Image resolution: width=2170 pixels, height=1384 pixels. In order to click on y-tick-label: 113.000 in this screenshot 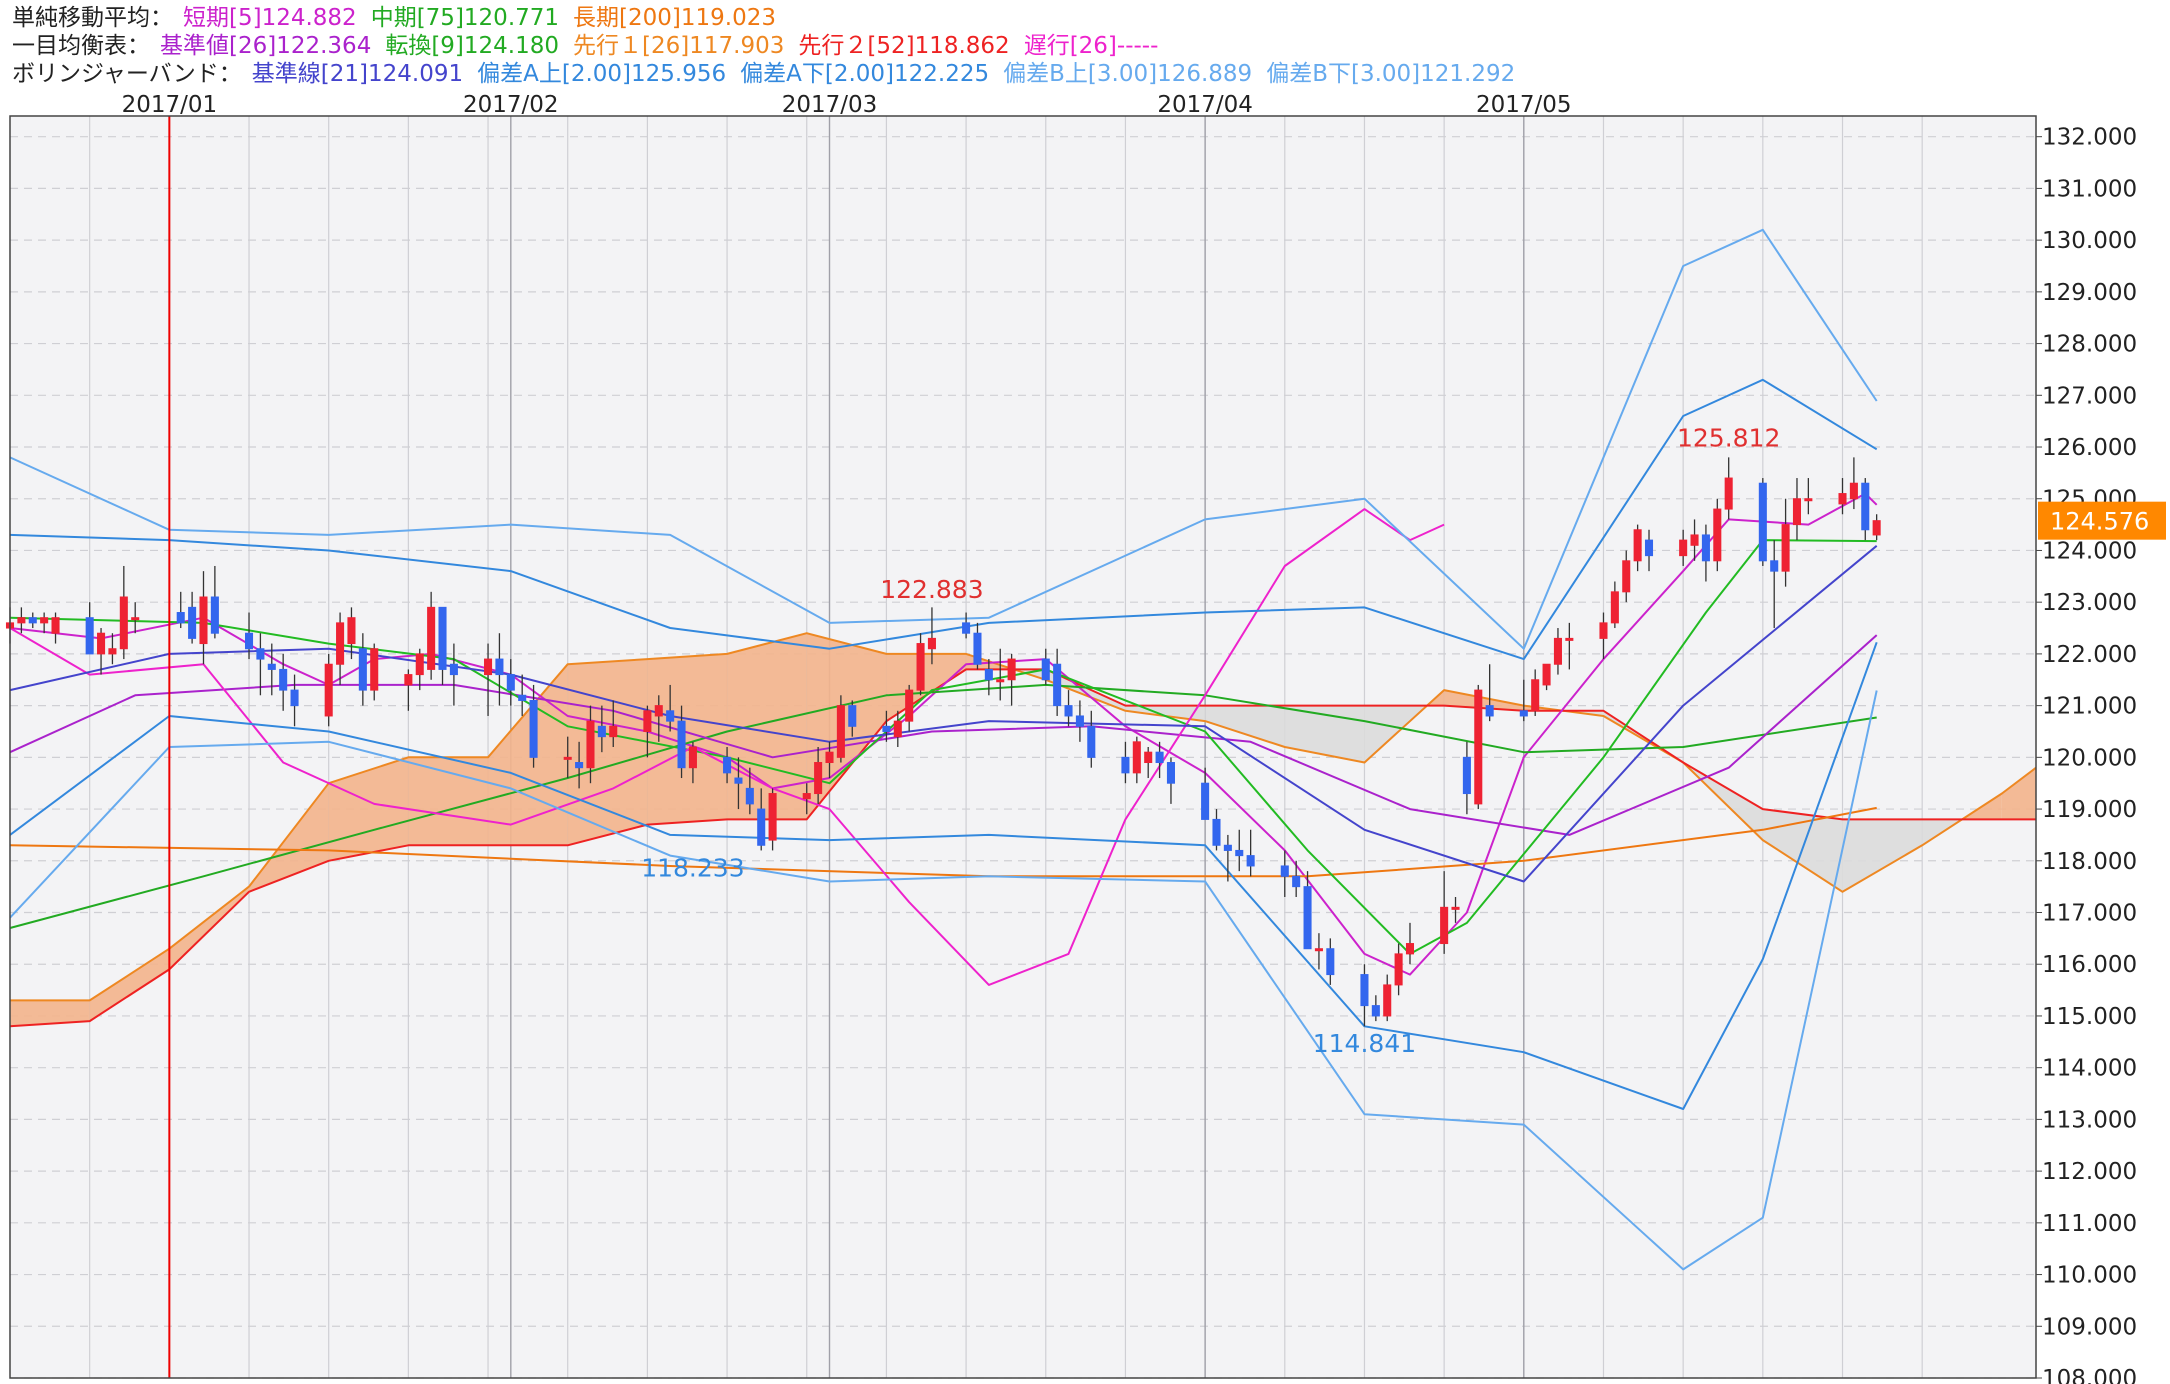, I will do `click(2089, 1120)`.